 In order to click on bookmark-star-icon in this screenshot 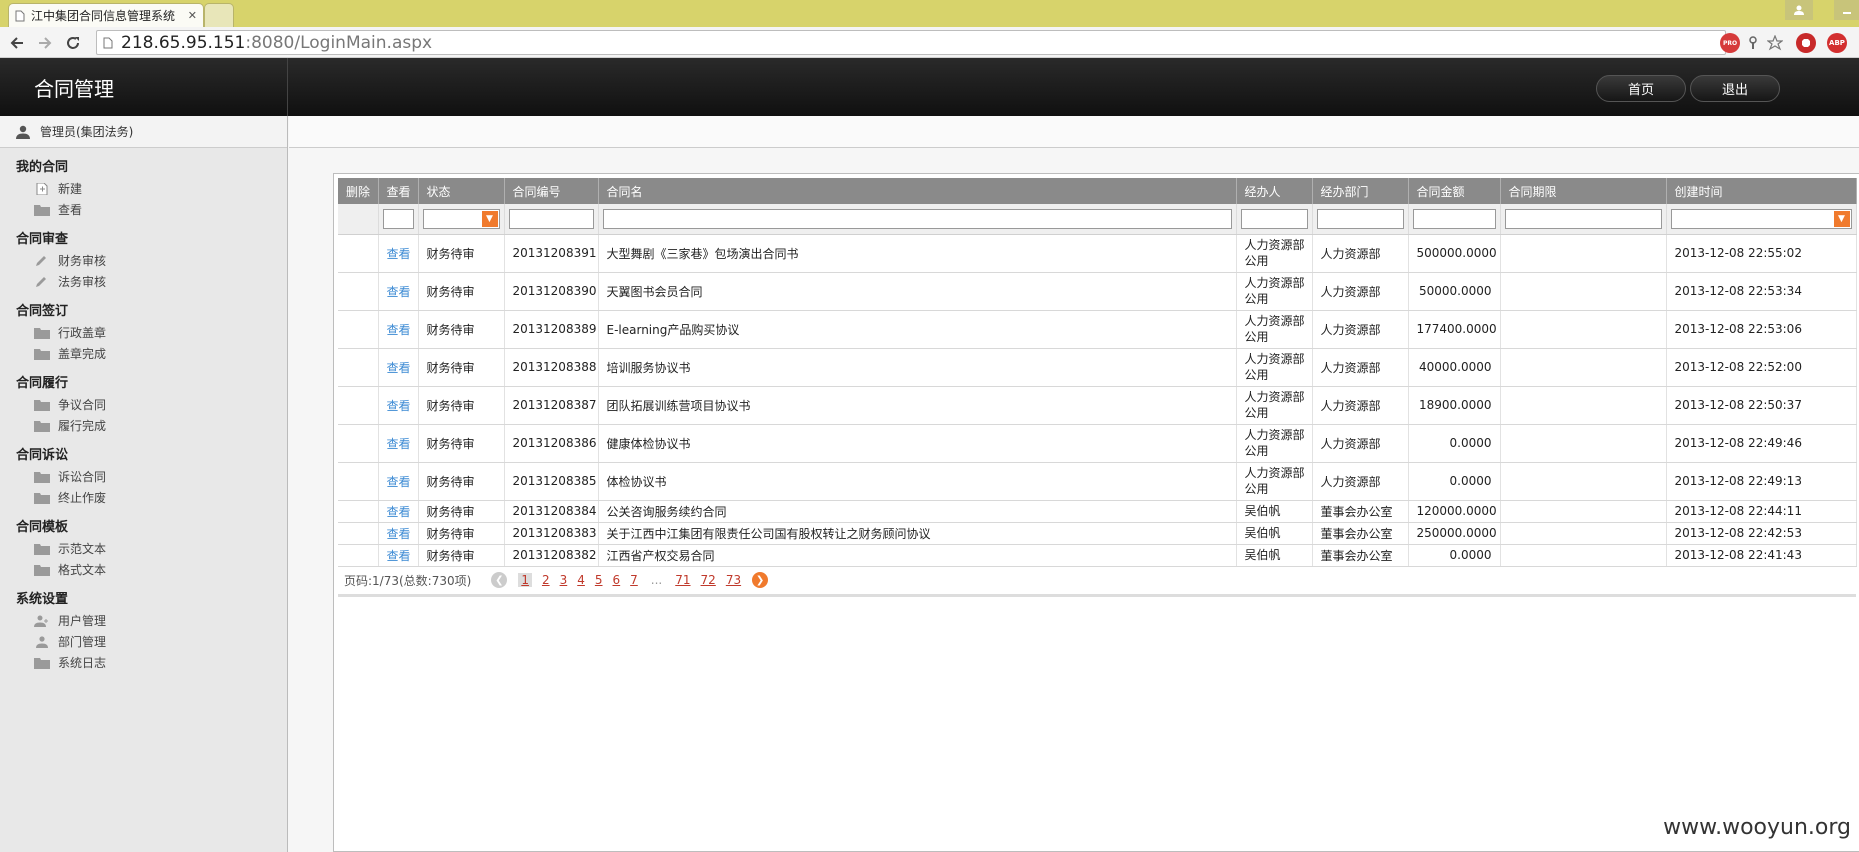, I will do `click(1775, 43)`.